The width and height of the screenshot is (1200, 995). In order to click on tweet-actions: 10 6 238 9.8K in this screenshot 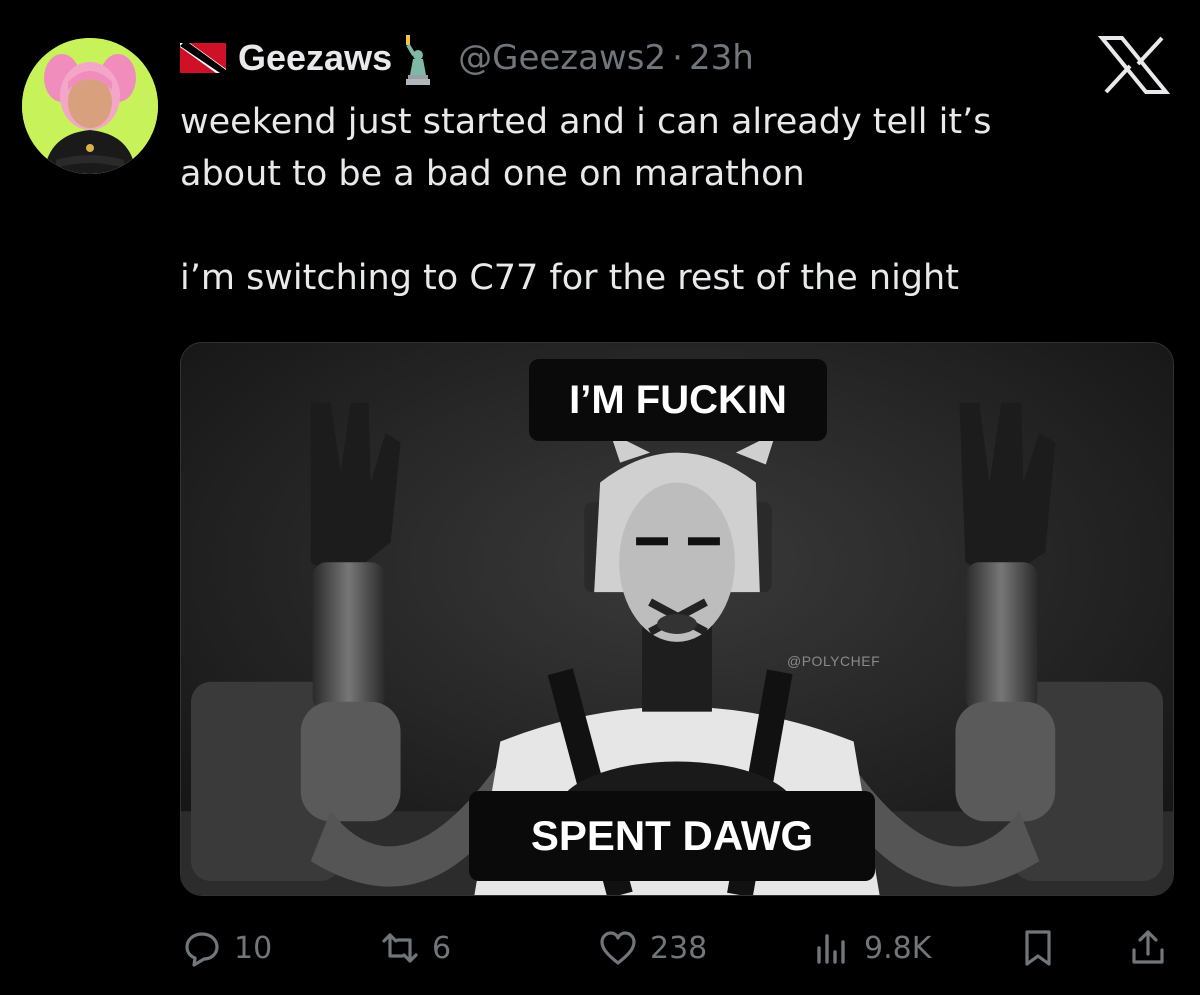, I will do `click(676, 950)`.